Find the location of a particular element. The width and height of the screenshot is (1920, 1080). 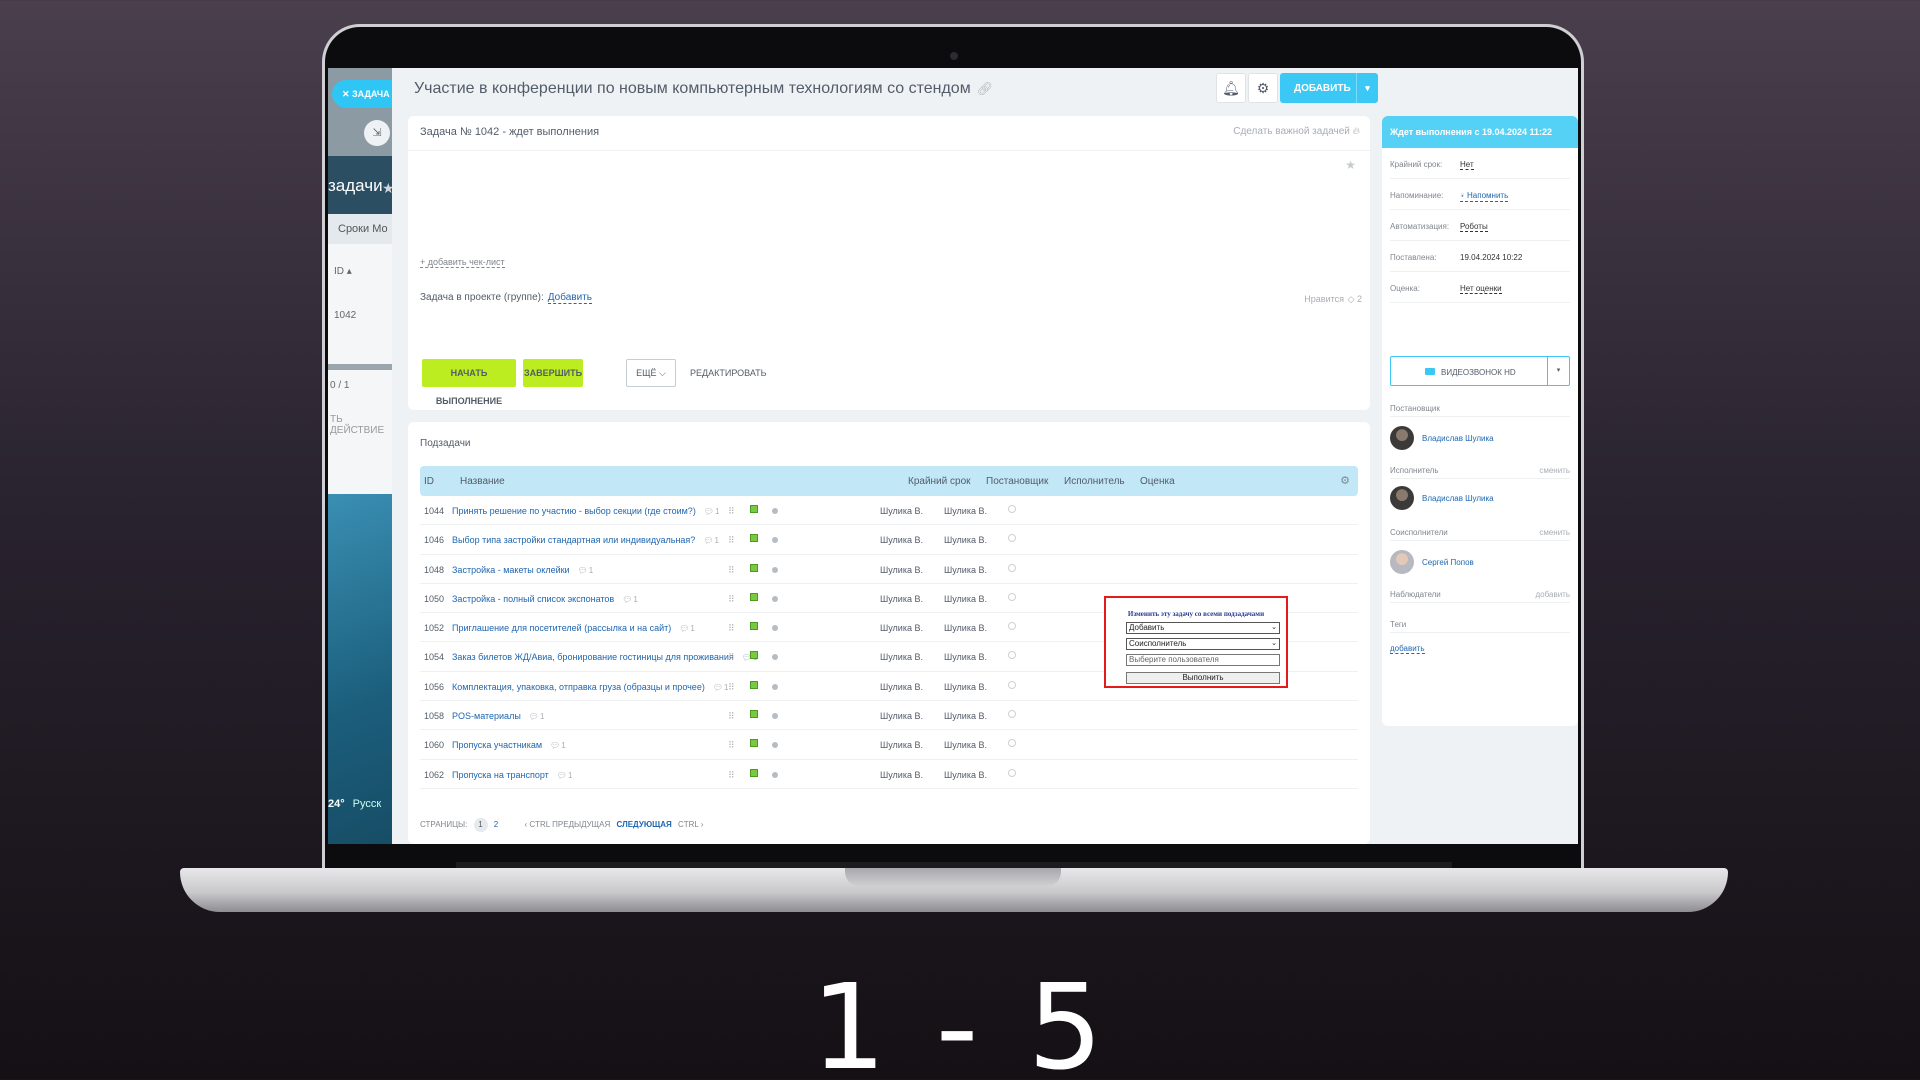

make-important-link: Сделать важной задачей 🔥︎ is located at coordinates (1296, 131).